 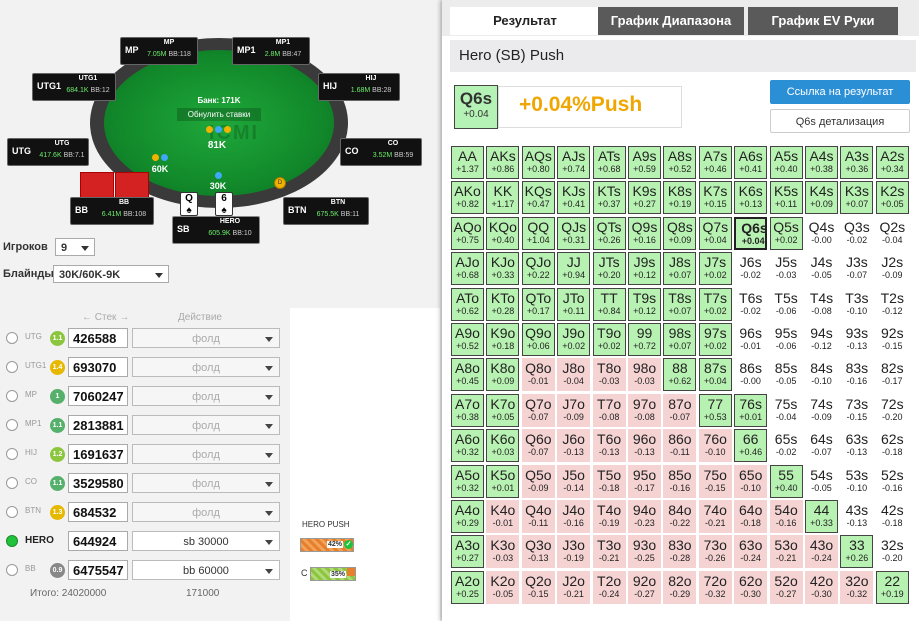 I want to click on seat-btn: BTN BTN 675.5K BB:11, so click(x=326, y=211).